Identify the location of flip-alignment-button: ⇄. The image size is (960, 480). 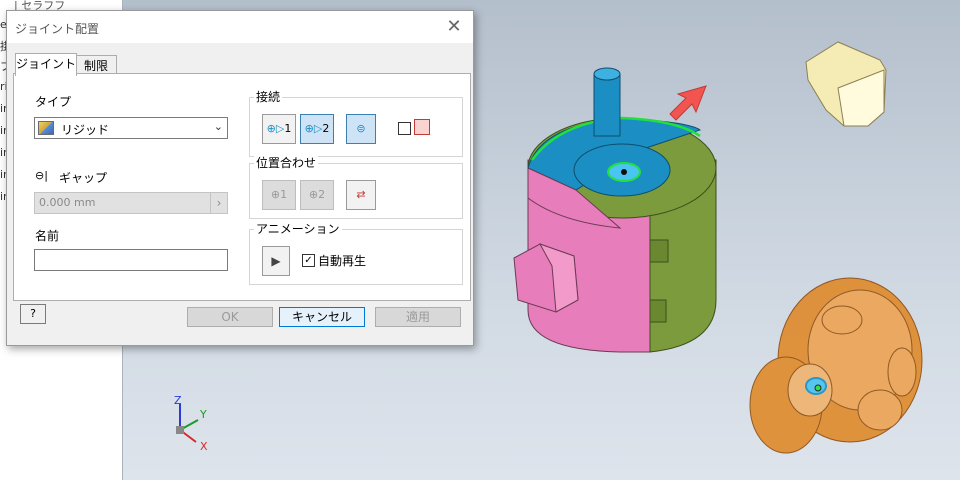
(361, 195).